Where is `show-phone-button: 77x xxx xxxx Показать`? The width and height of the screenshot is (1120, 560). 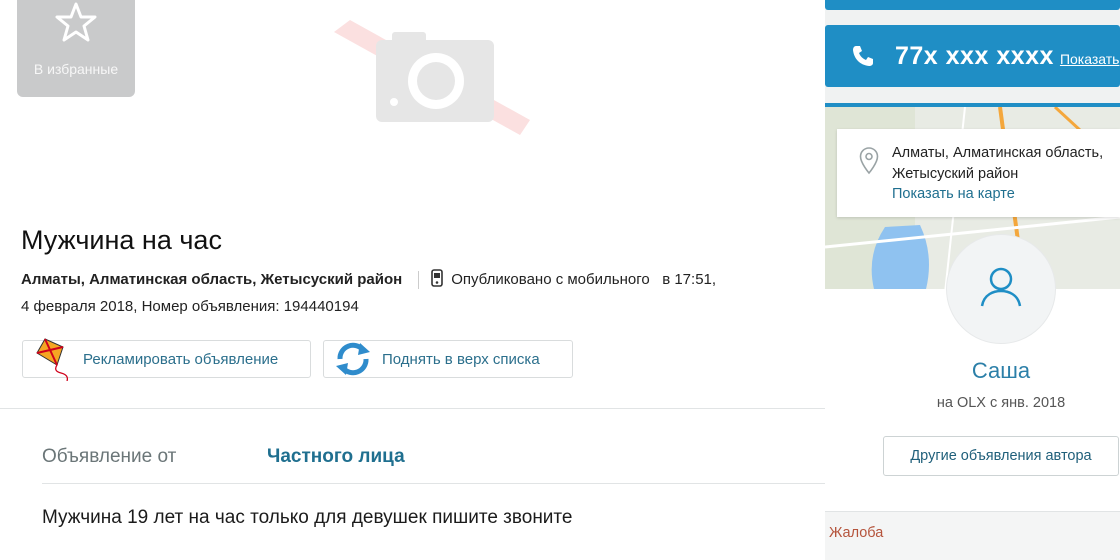 show-phone-button: 77x xxx xxxx Показать is located at coordinates (972, 56).